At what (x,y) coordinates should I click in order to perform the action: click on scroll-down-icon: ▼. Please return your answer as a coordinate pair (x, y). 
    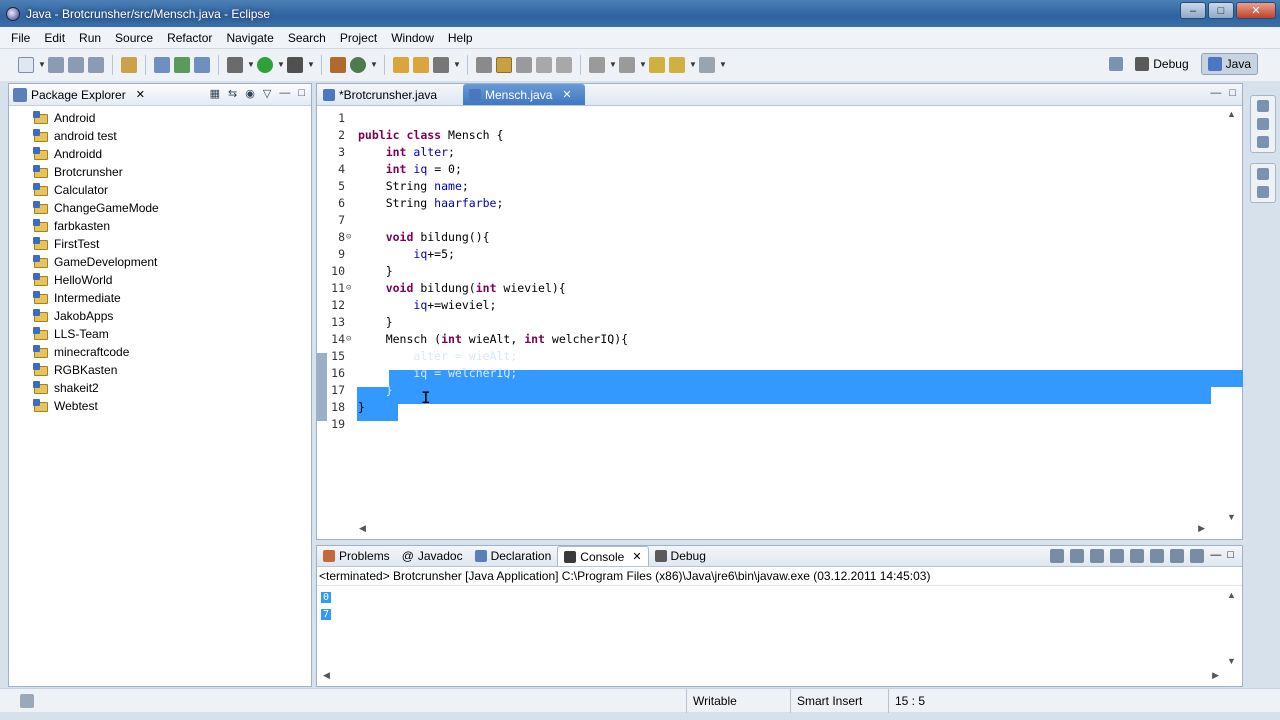
    Looking at the image, I should click on (1231, 661).